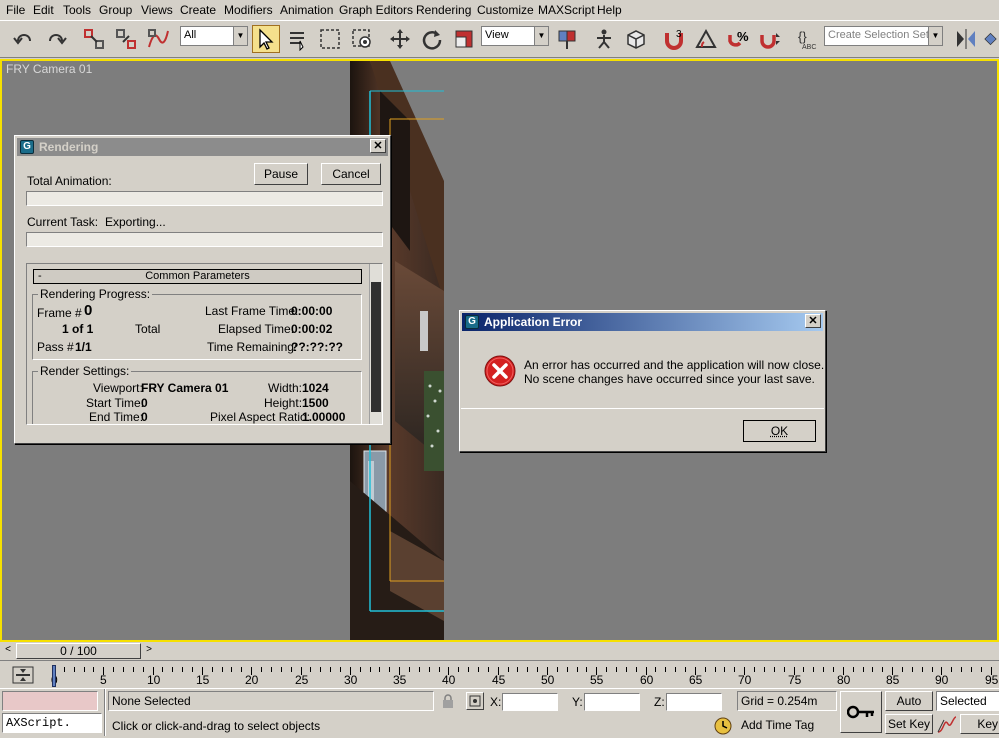 The width and height of the screenshot is (999, 738). Describe the element at coordinates (55, 347) in the screenshot. I see `pass-label: Pass #` at that location.